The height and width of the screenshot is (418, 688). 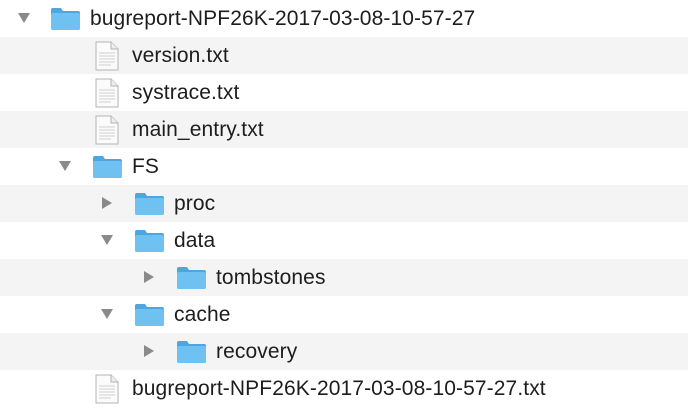 What do you see at coordinates (344, 92) in the screenshot?
I see `tree-row-systrace-file: systrace.txt` at bounding box center [344, 92].